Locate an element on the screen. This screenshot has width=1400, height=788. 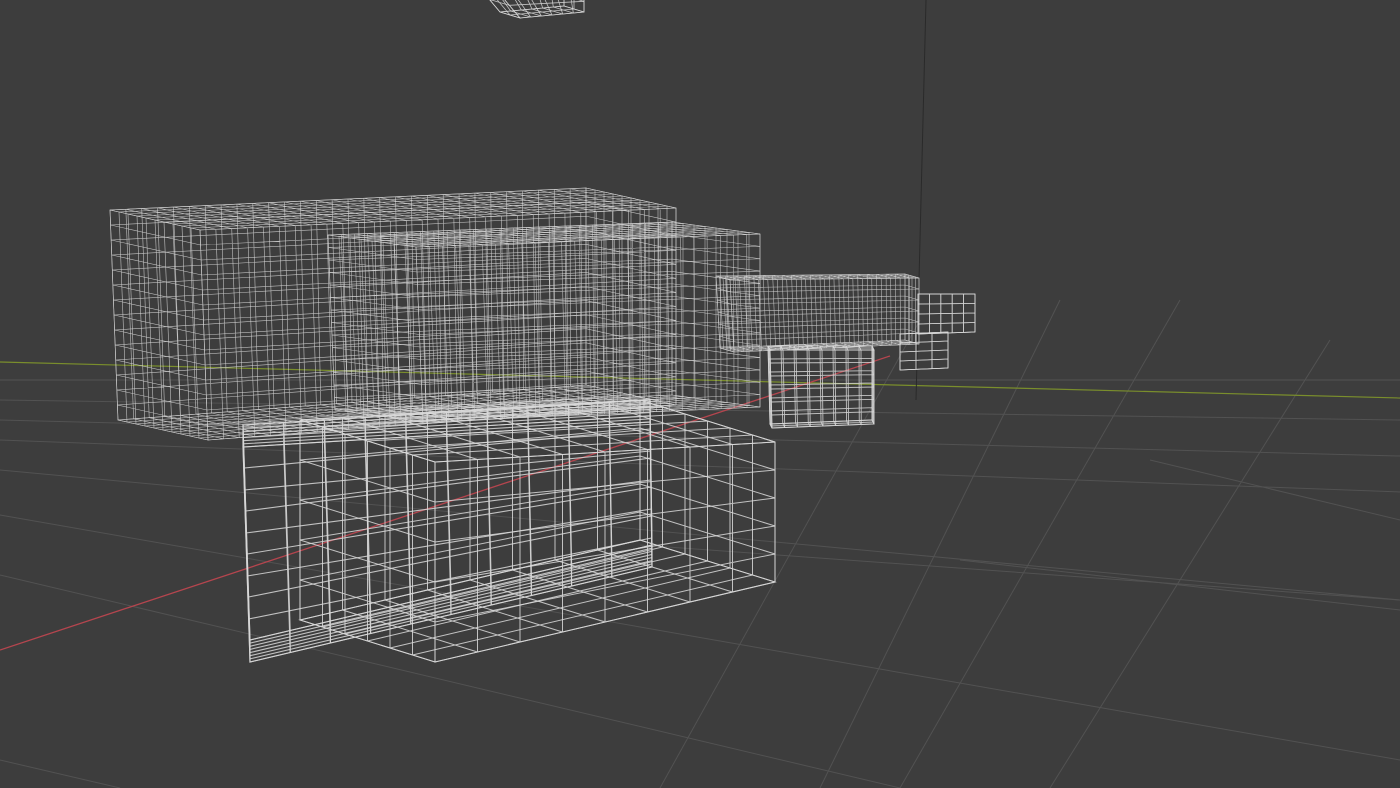
small-leg-block is located at coordinates (821, 387).